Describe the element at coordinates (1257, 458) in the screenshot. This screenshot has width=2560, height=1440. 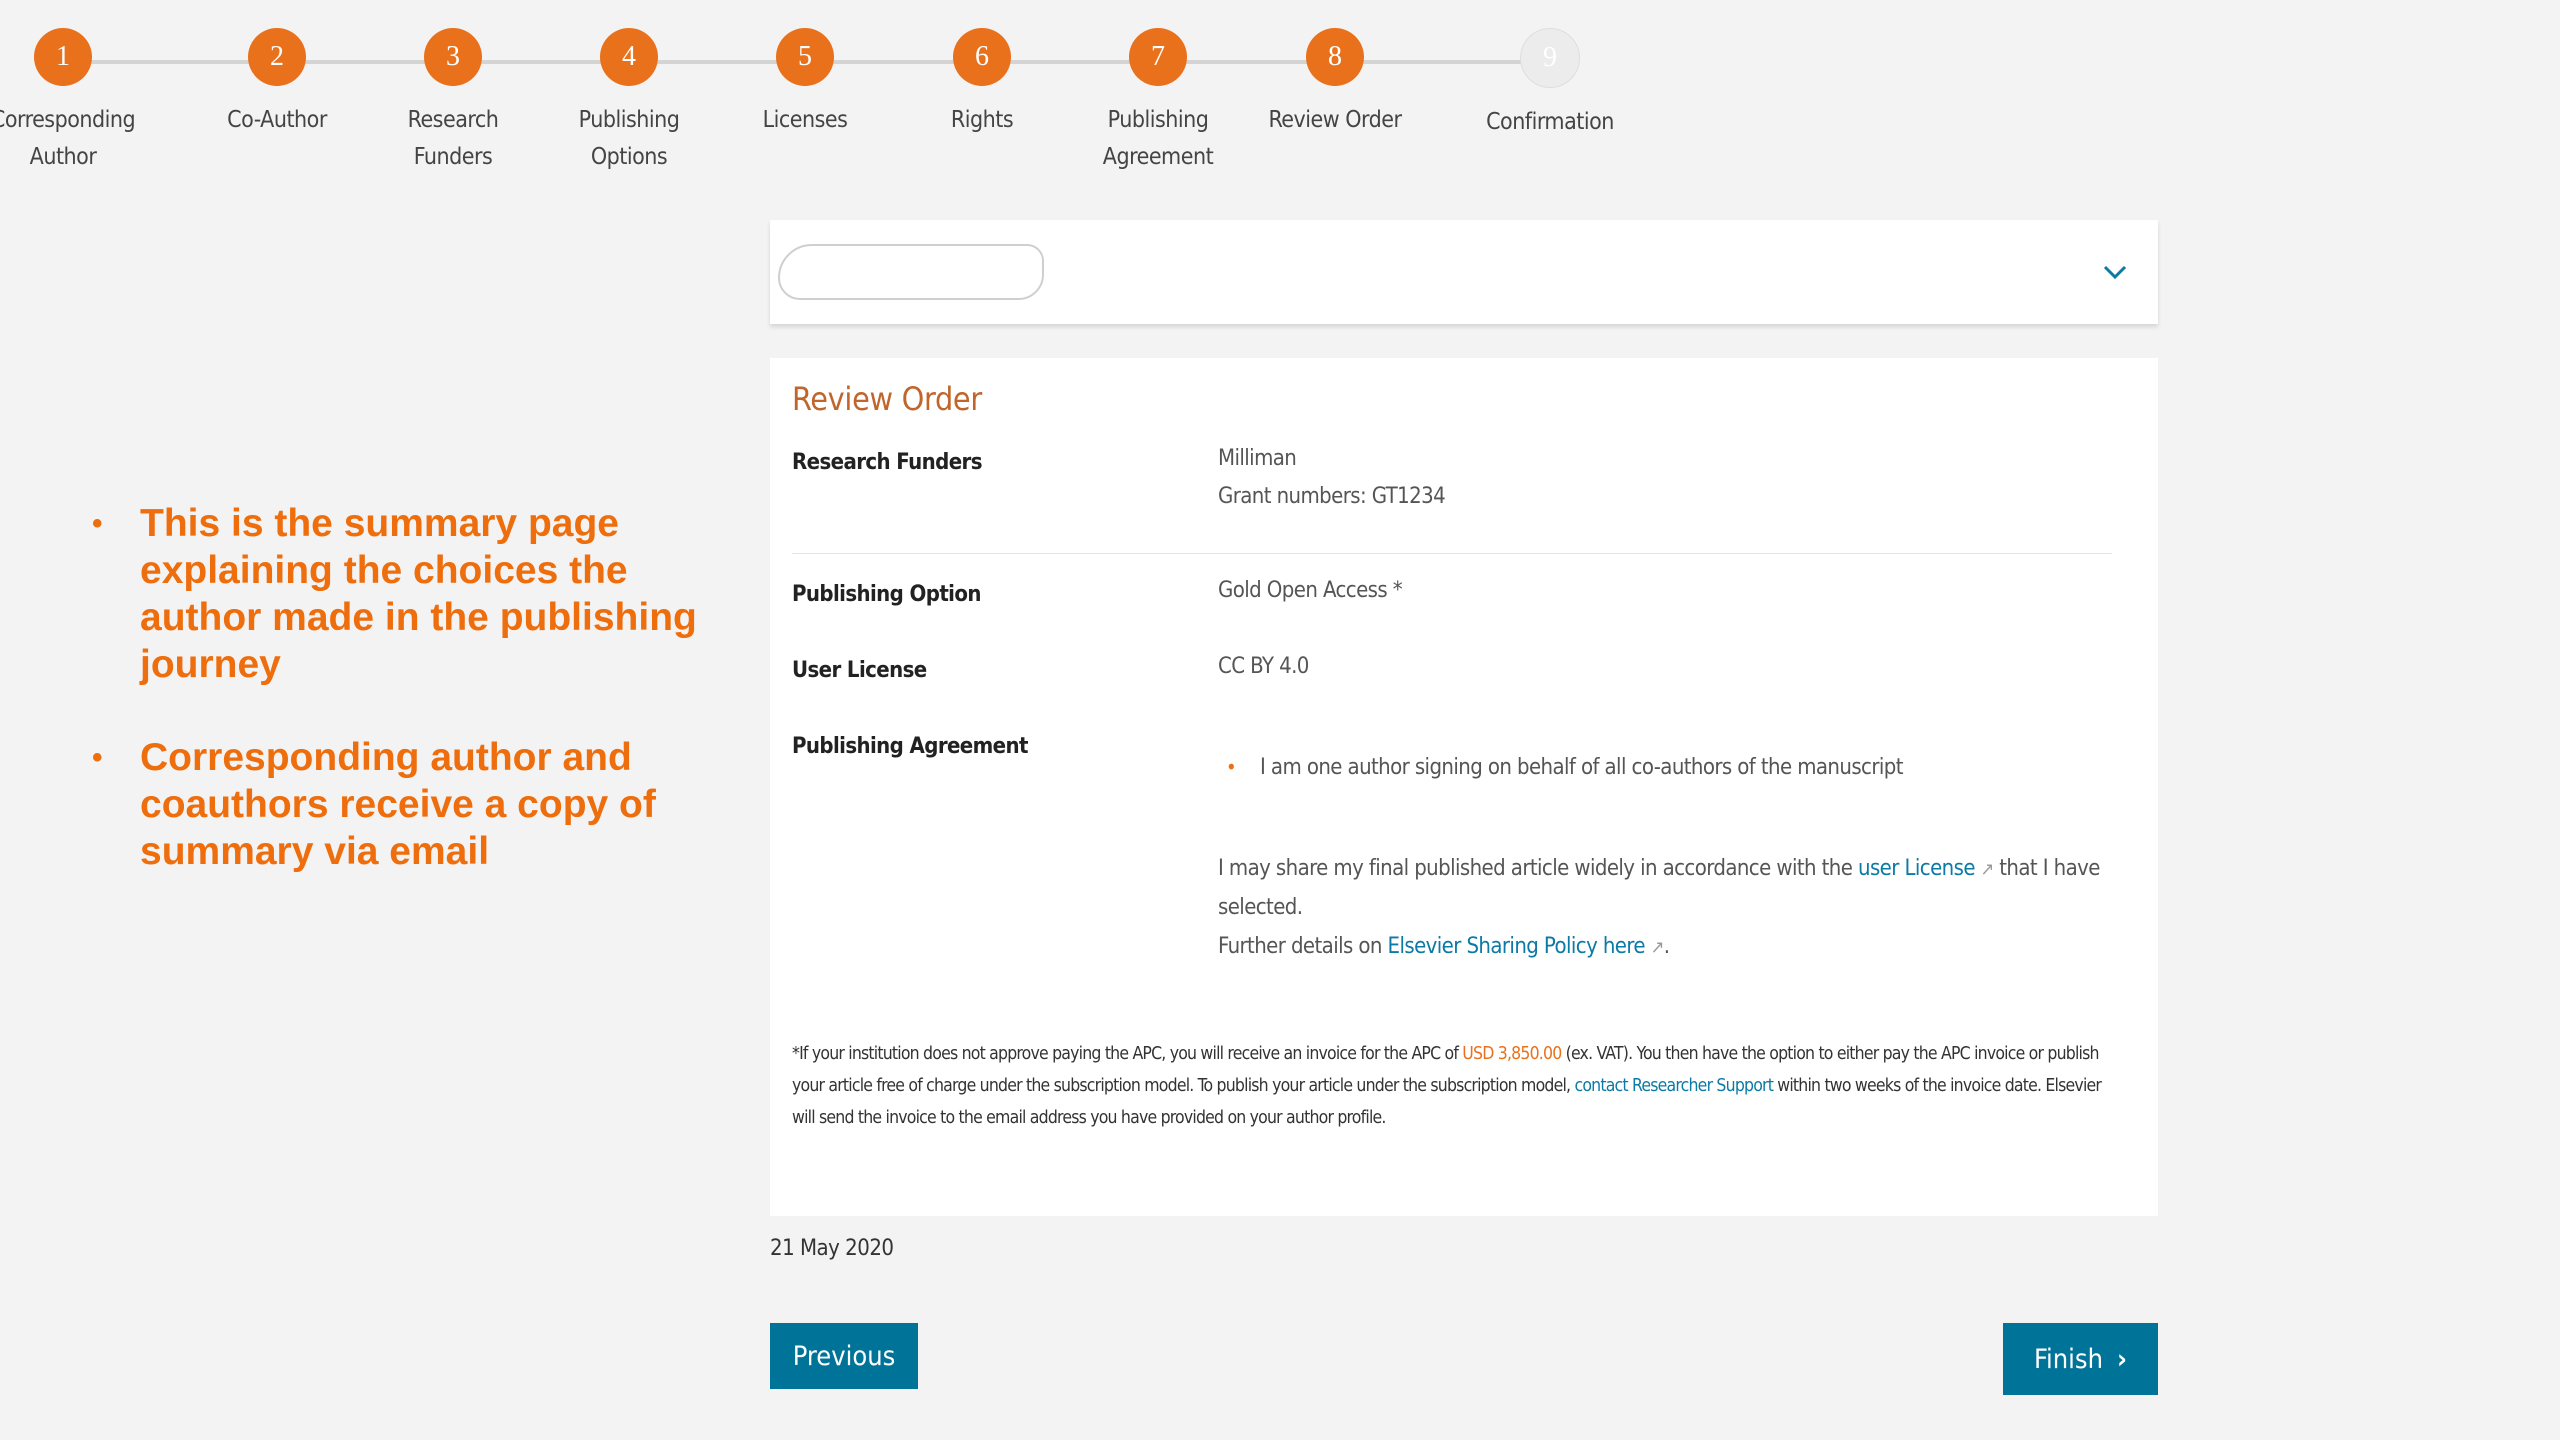
I see `funder-name: Milliman` at that location.